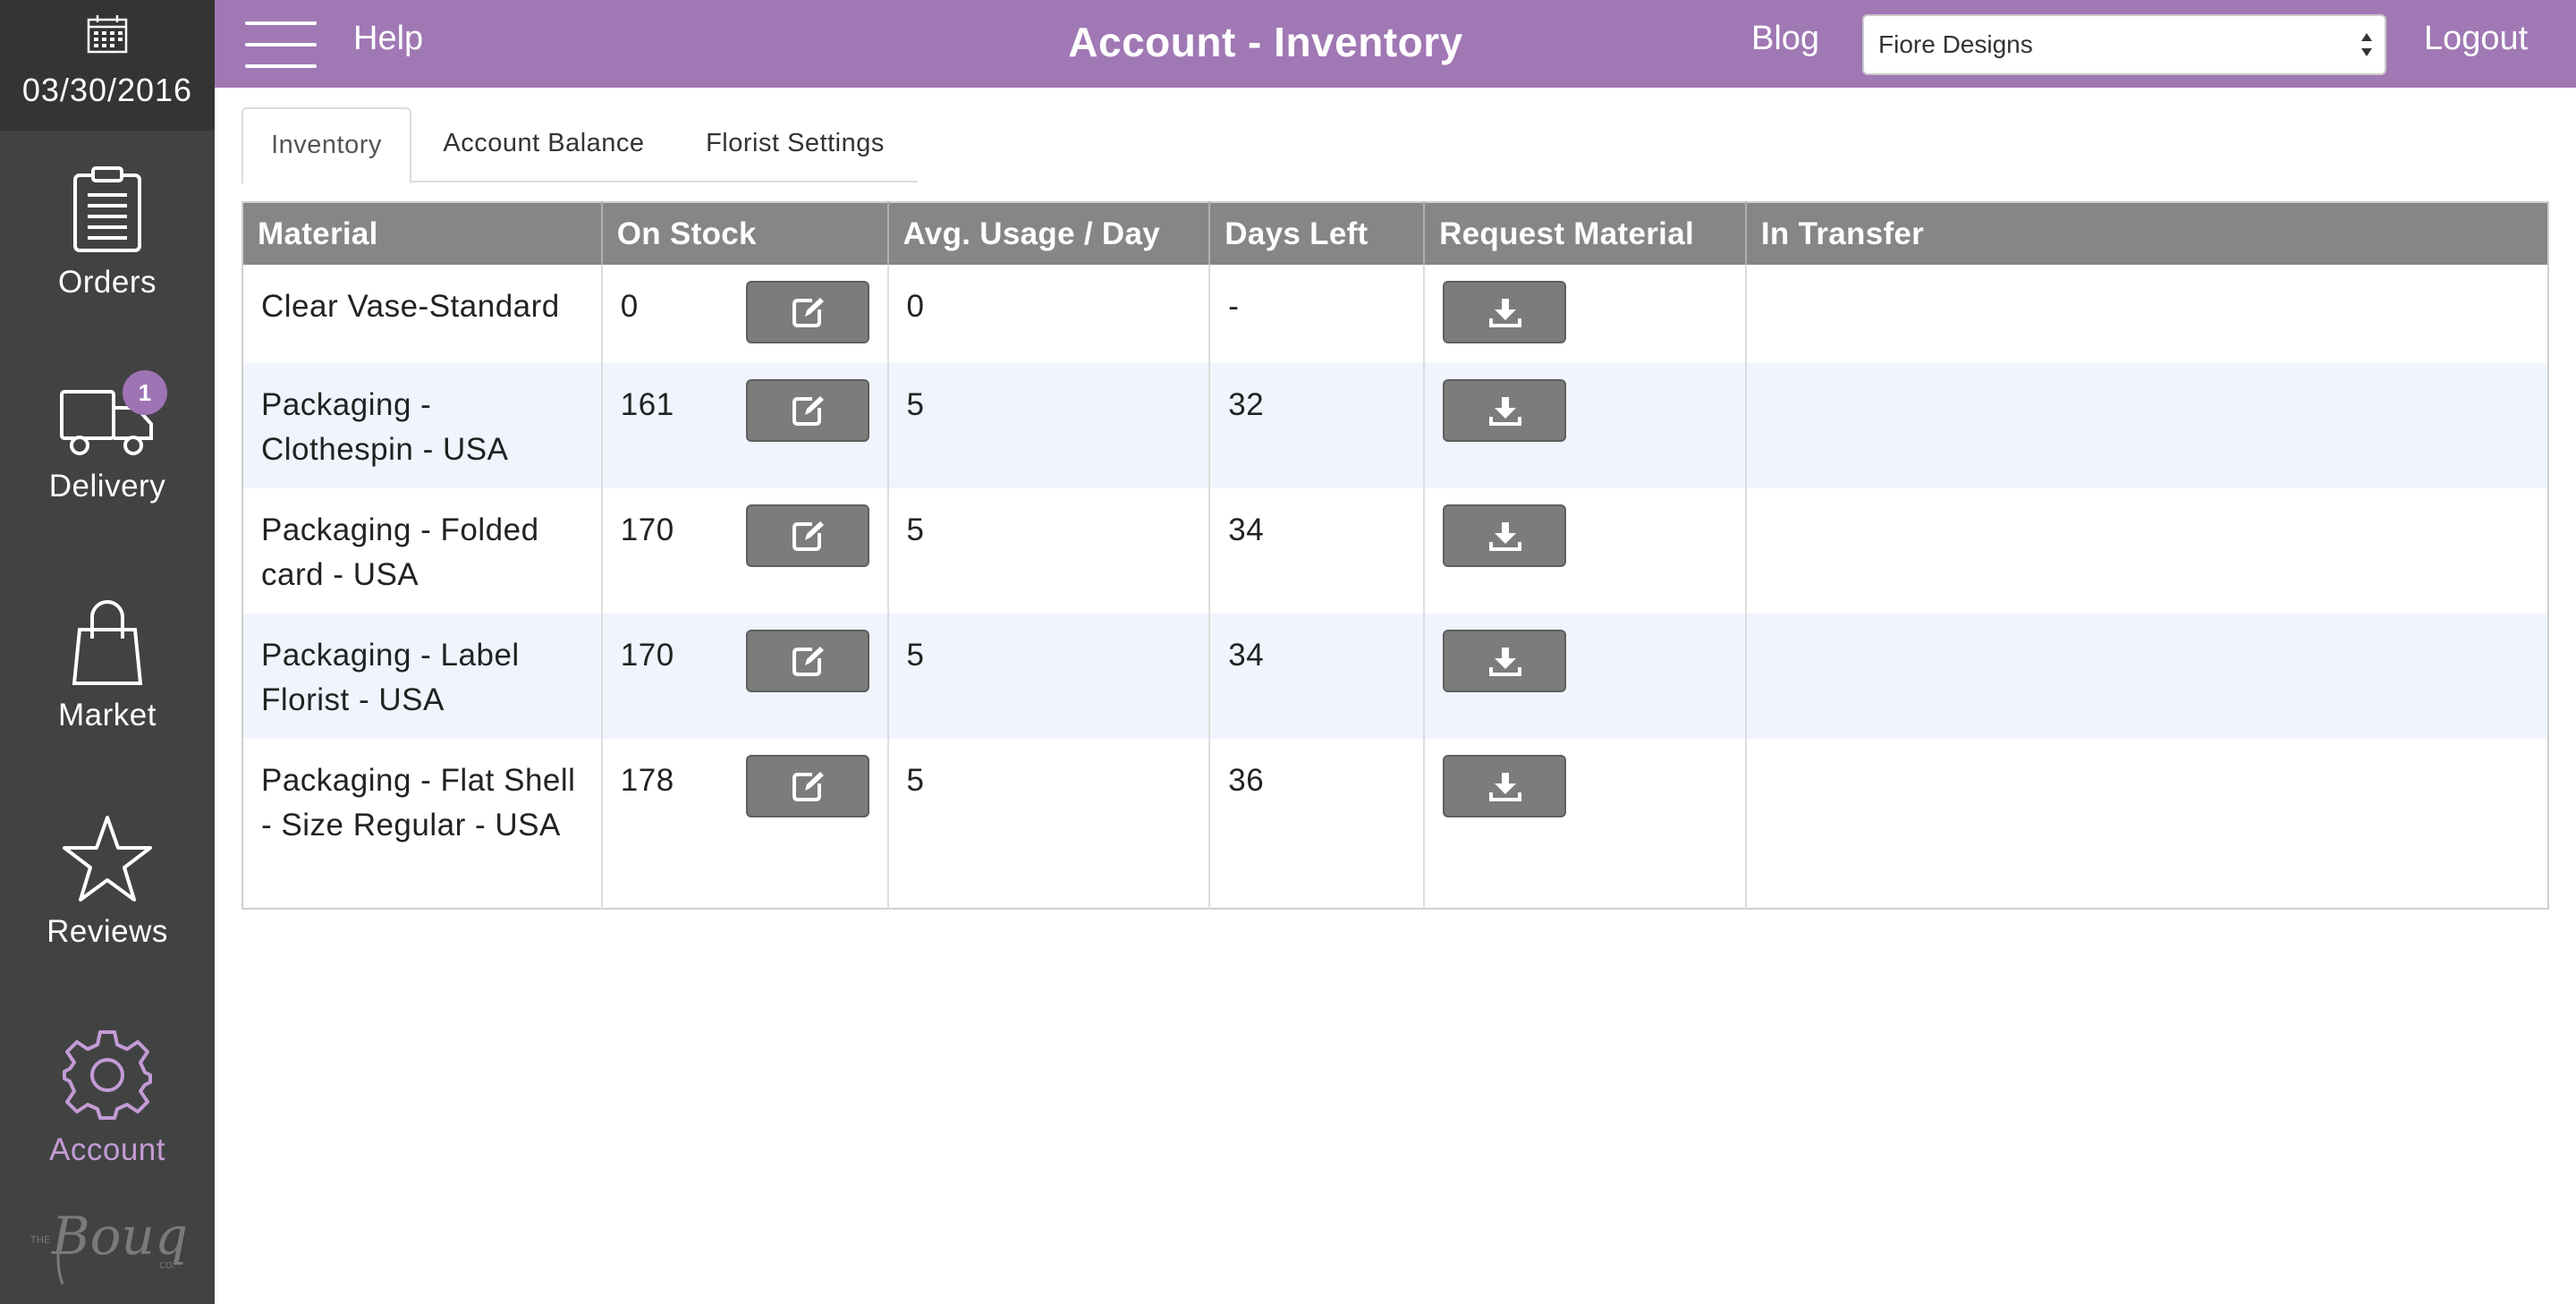 This screenshot has height=1304, width=2576. I want to click on tab-inventory: Inventory, so click(326, 145).